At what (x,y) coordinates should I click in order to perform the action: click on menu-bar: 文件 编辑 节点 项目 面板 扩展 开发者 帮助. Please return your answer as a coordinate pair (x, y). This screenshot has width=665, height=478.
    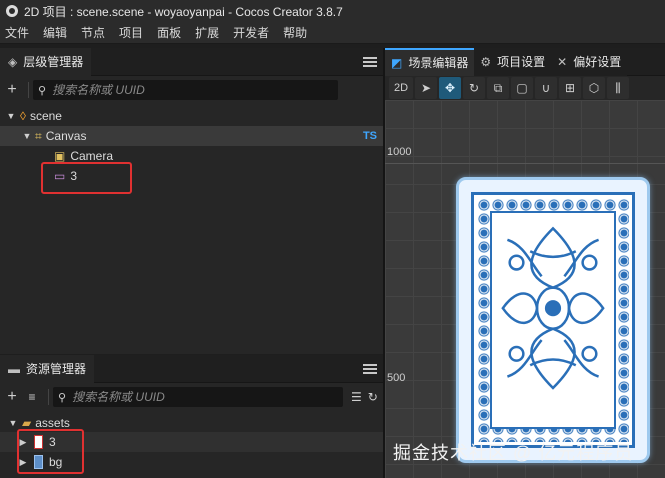
    Looking at the image, I should click on (332, 33).